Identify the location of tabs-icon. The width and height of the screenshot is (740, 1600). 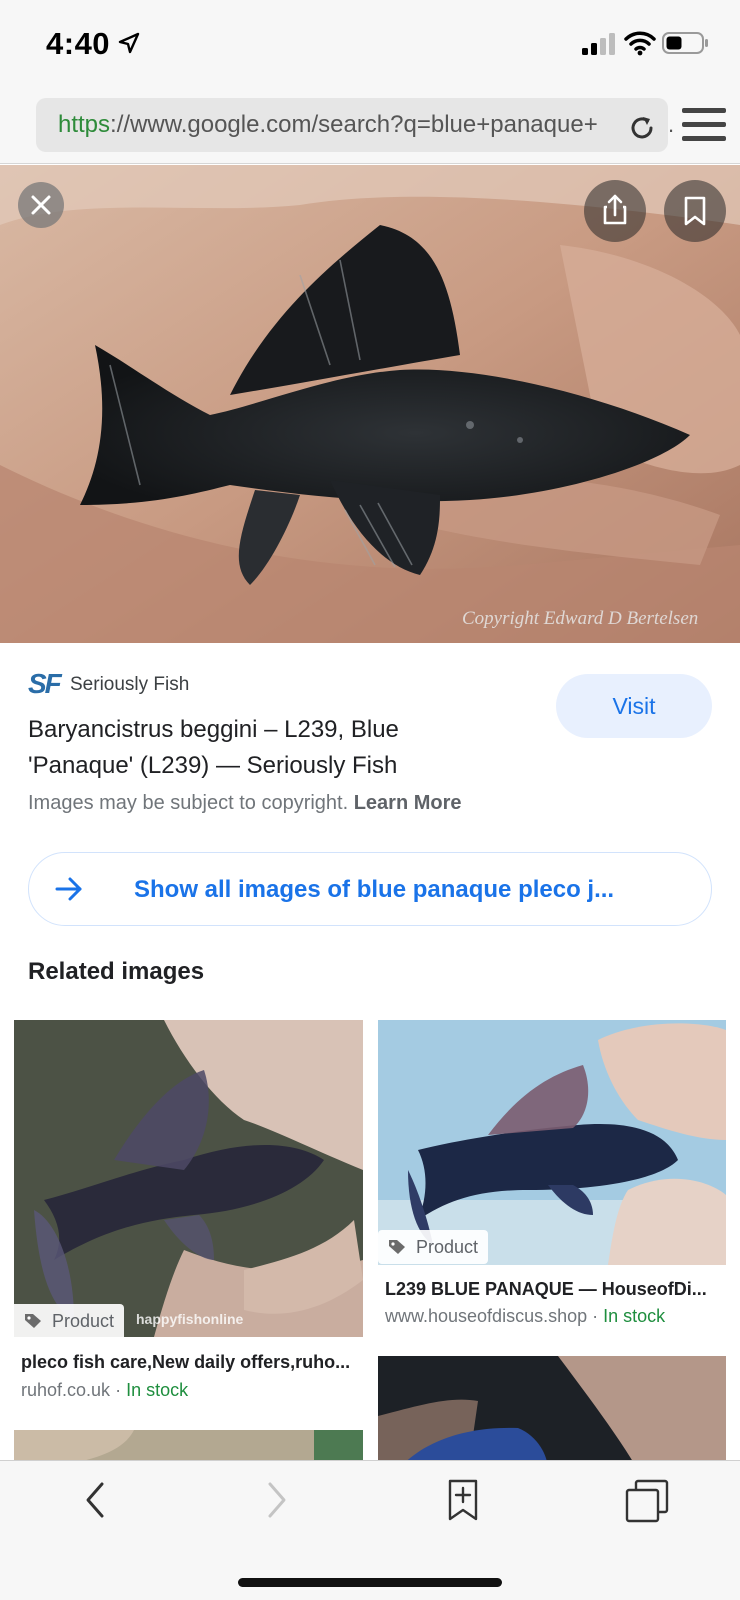
(647, 1501).